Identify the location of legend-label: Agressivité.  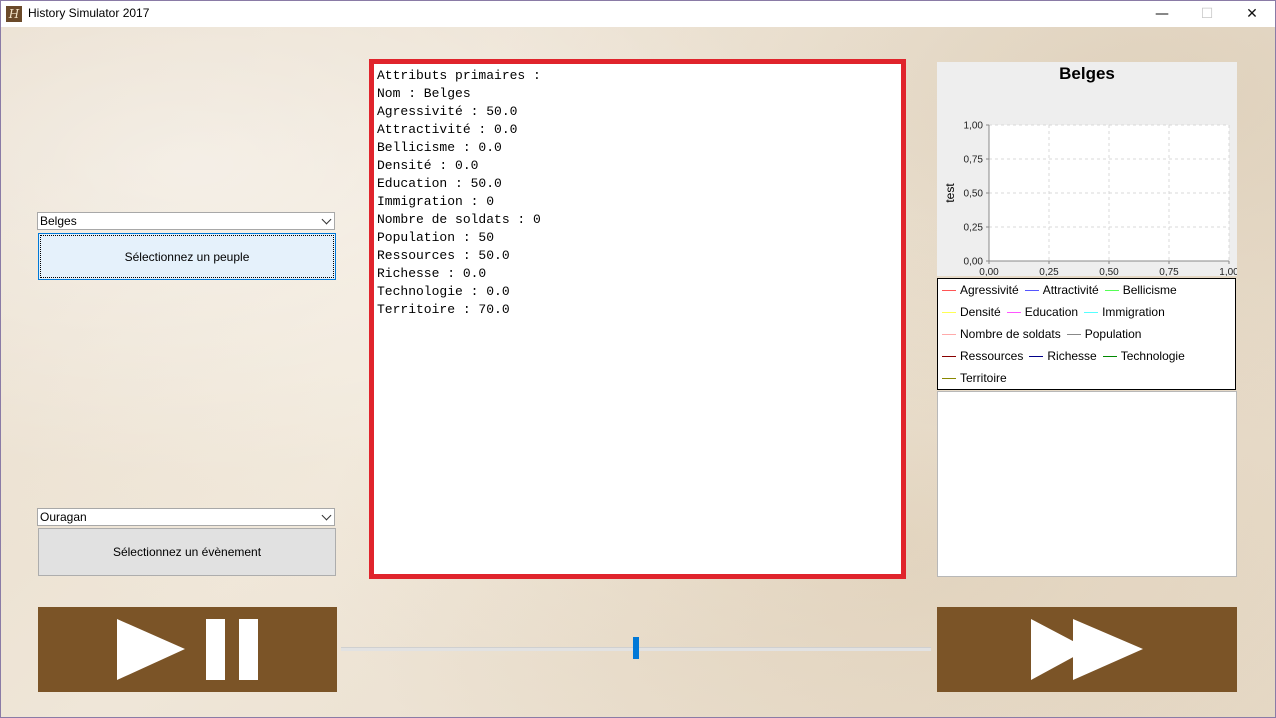
(989, 290).